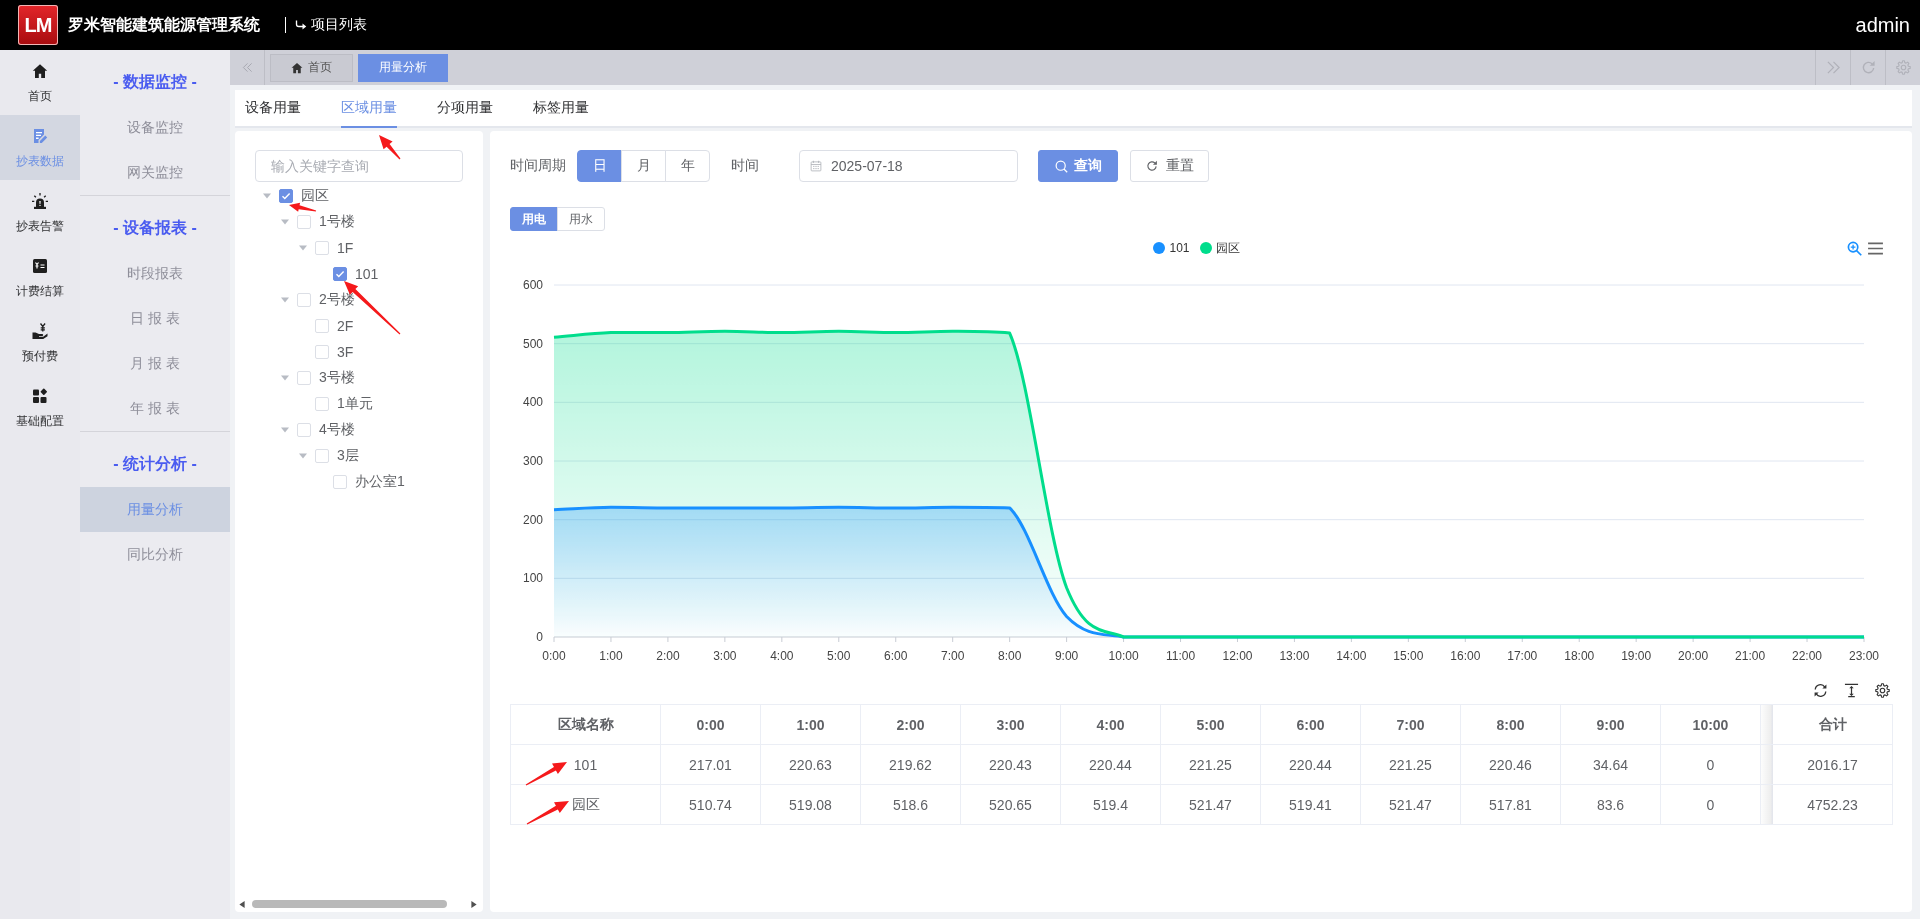 This screenshot has height=919, width=1920. I want to click on x-axis-label: 20:00, so click(1693, 656).